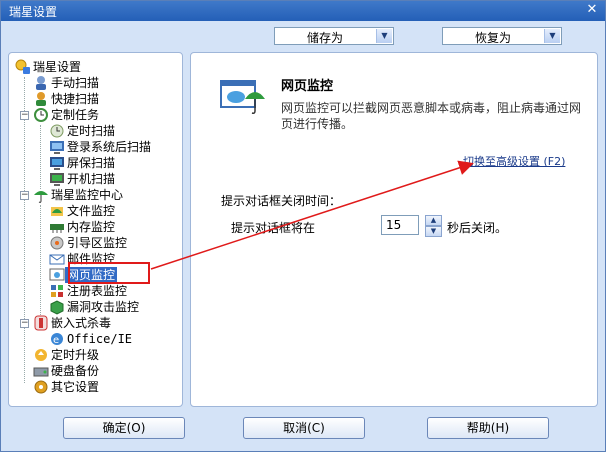  What do you see at coordinates (41, 323) in the screenshot?
I see `embedded-av-icon` at bounding box center [41, 323].